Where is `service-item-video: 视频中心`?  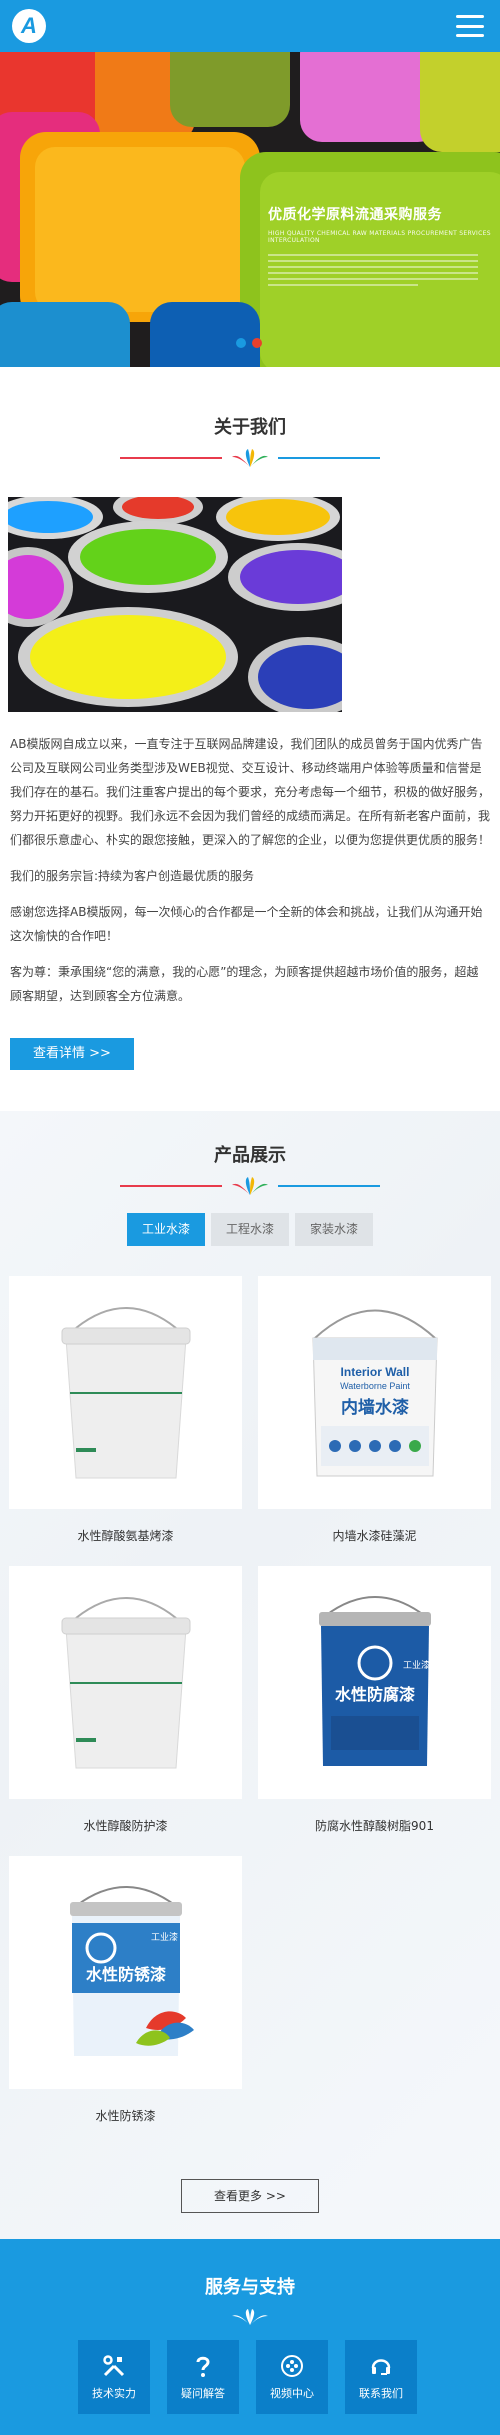 service-item-video: 视频中心 is located at coordinates (292, 2377).